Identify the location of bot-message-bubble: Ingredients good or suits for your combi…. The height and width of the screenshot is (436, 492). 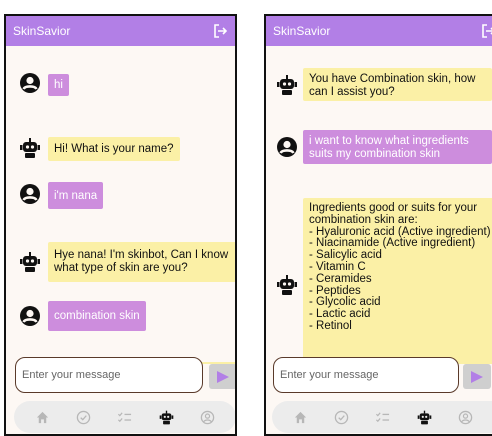
(397, 281).